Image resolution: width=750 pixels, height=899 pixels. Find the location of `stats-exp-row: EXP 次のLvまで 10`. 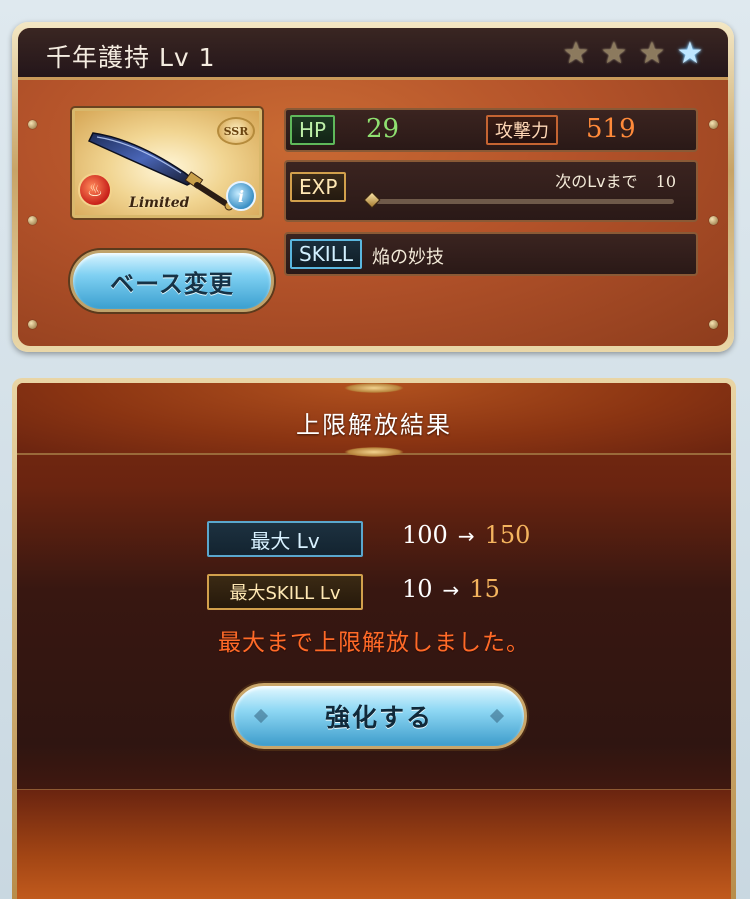

stats-exp-row: EXP 次のLvまで 10 is located at coordinates (491, 191).